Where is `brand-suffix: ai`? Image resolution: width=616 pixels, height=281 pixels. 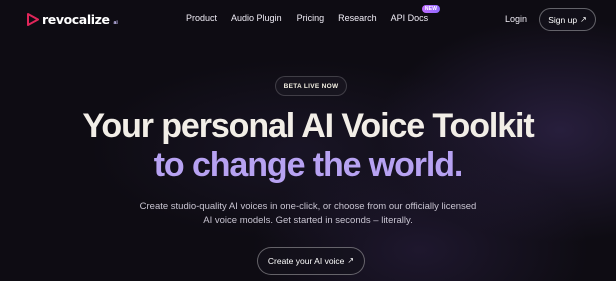
brand-suffix: ai is located at coordinates (115, 22).